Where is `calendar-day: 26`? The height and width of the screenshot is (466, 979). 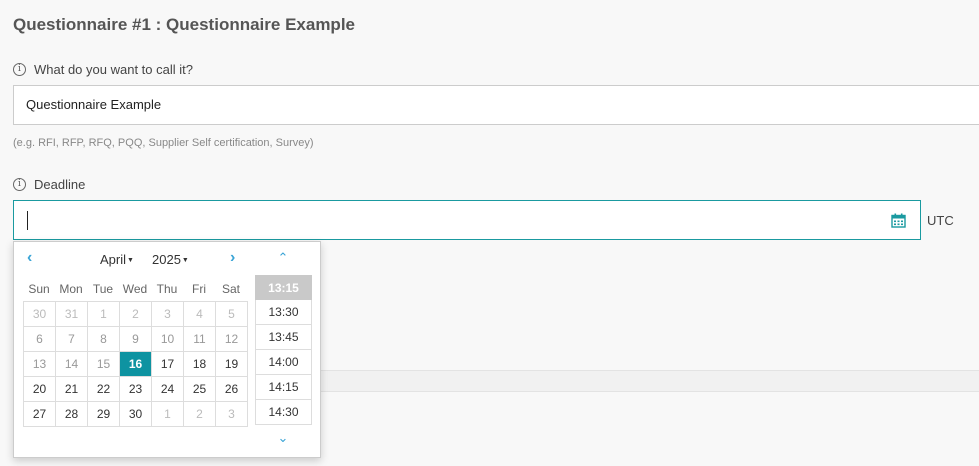
calendar-day: 26 is located at coordinates (231, 389).